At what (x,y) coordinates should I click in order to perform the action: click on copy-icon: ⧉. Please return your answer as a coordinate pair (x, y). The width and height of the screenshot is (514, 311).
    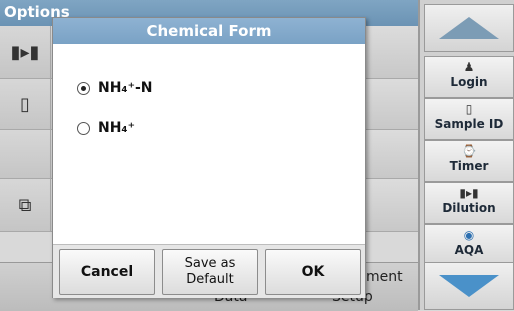
    Looking at the image, I should click on (25, 205).